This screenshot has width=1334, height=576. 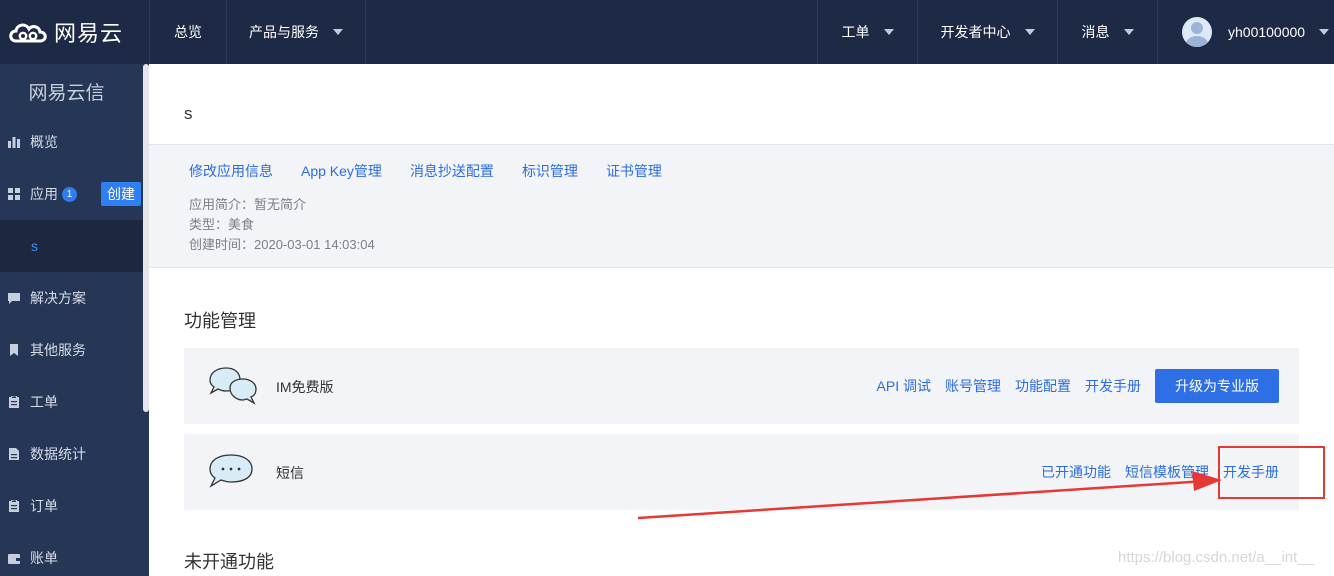 I want to click on nav-tickets-dropdown: 工单, so click(x=867, y=32).